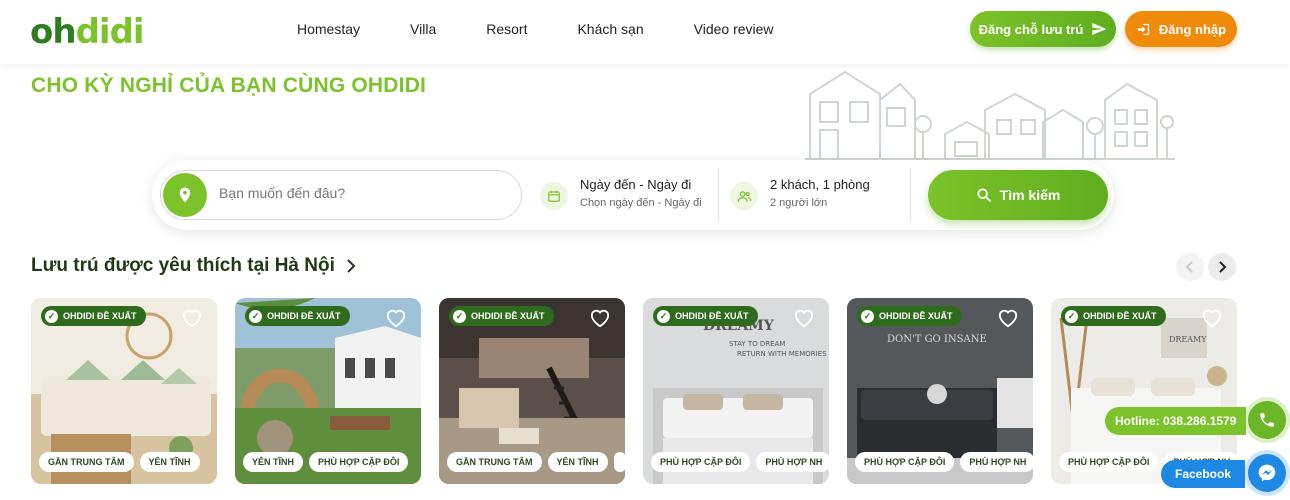 The height and width of the screenshot is (500, 1290). I want to click on nav-villa: Villa, so click(423, 29).